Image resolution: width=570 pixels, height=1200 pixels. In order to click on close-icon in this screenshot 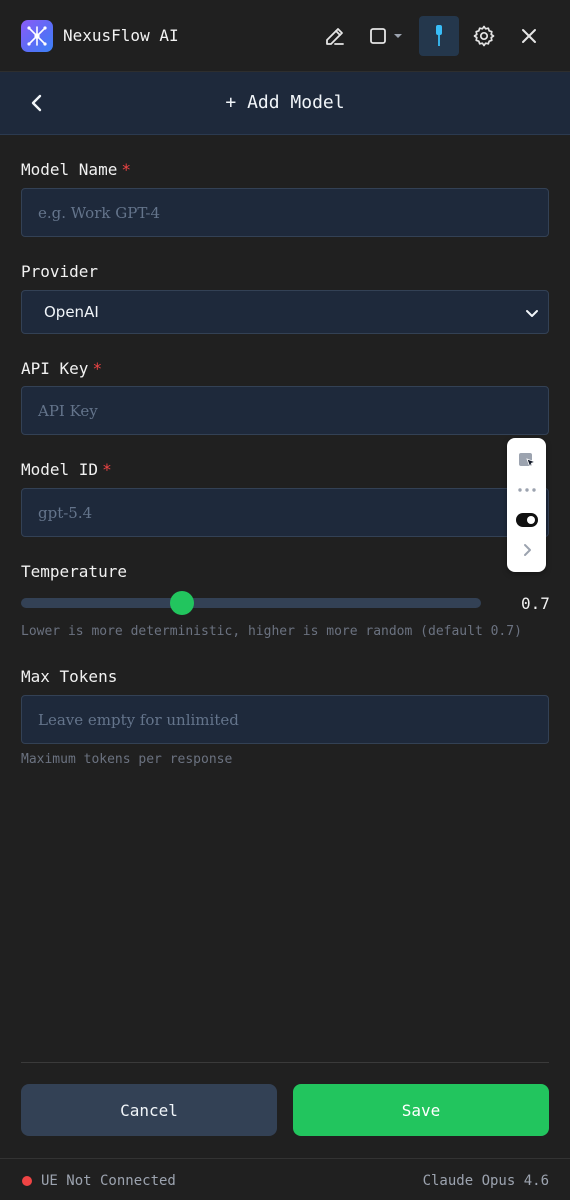, I will do `click(529, 36)`.